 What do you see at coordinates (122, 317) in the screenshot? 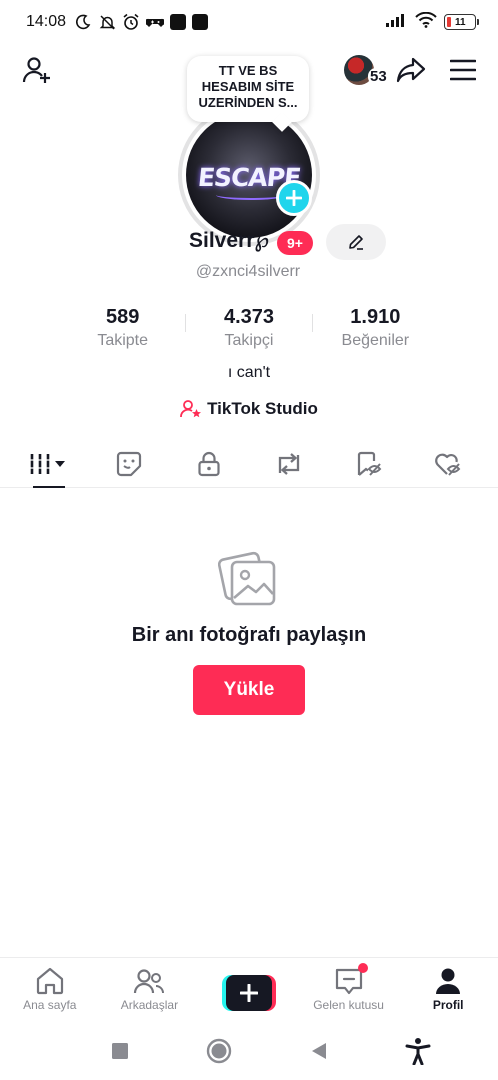
I see `stat-number: 589` at bounding box center [122, 317].